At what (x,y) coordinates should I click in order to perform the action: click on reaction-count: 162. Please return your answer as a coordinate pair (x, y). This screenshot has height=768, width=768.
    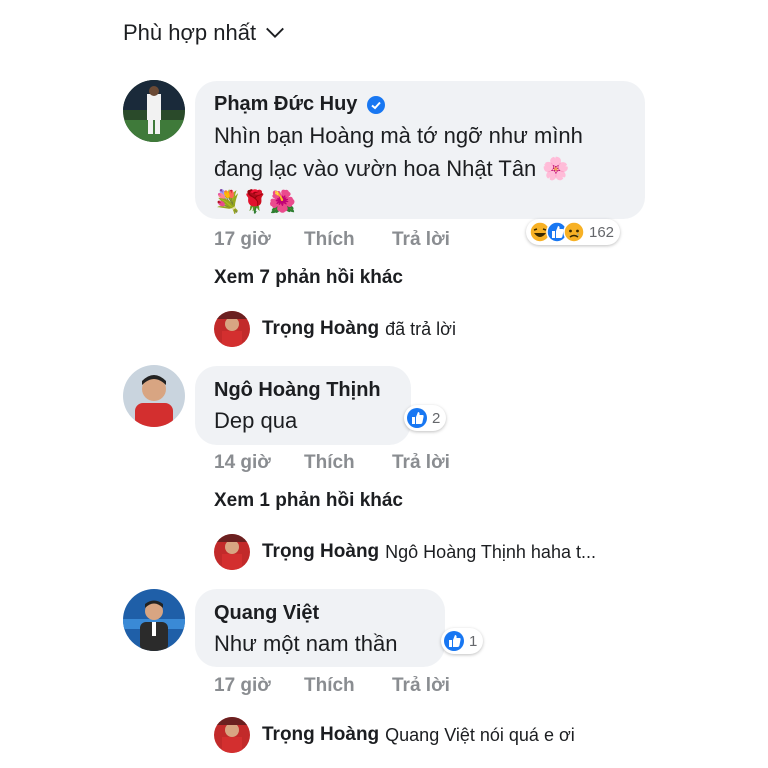
    Looking at the image, I should click on (602, 232).